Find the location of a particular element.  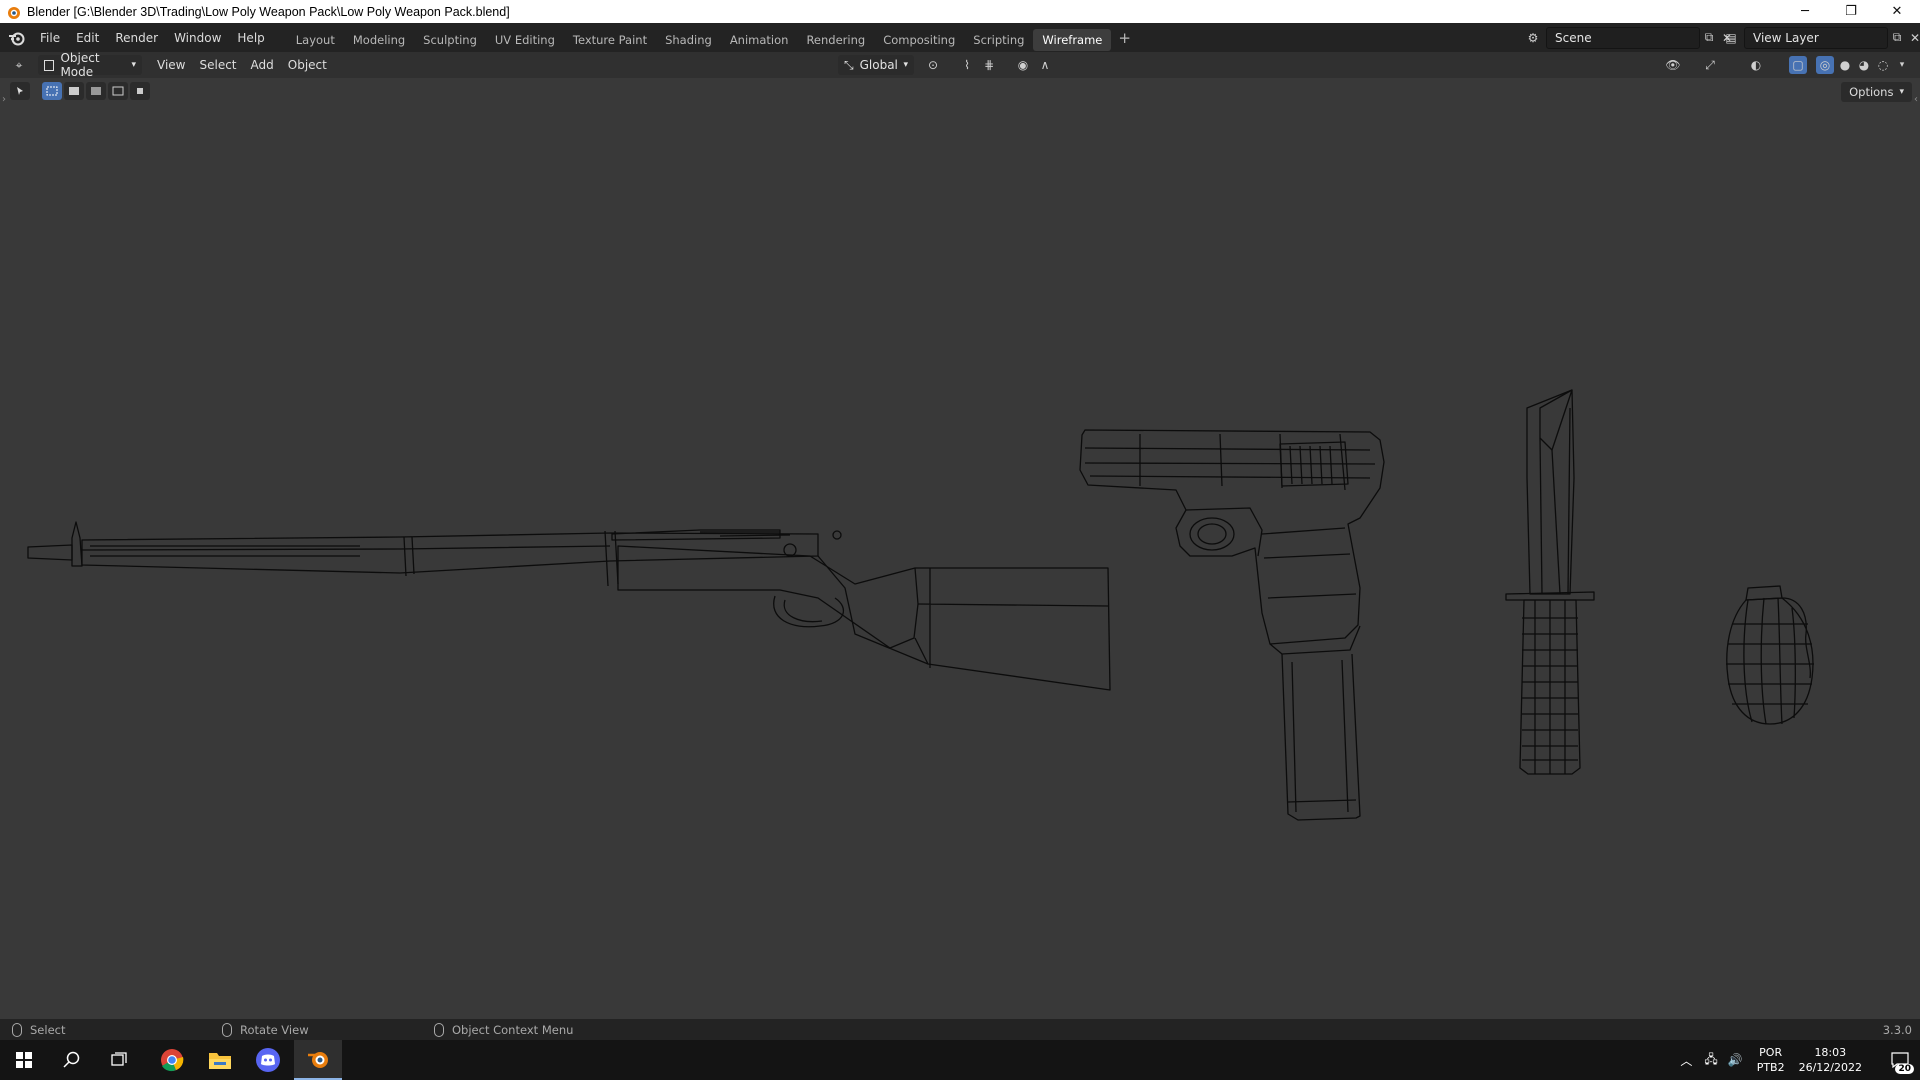

scene-selector: ⚙ Scene ⧉ ✕ is located at coordinates (1630, 37).